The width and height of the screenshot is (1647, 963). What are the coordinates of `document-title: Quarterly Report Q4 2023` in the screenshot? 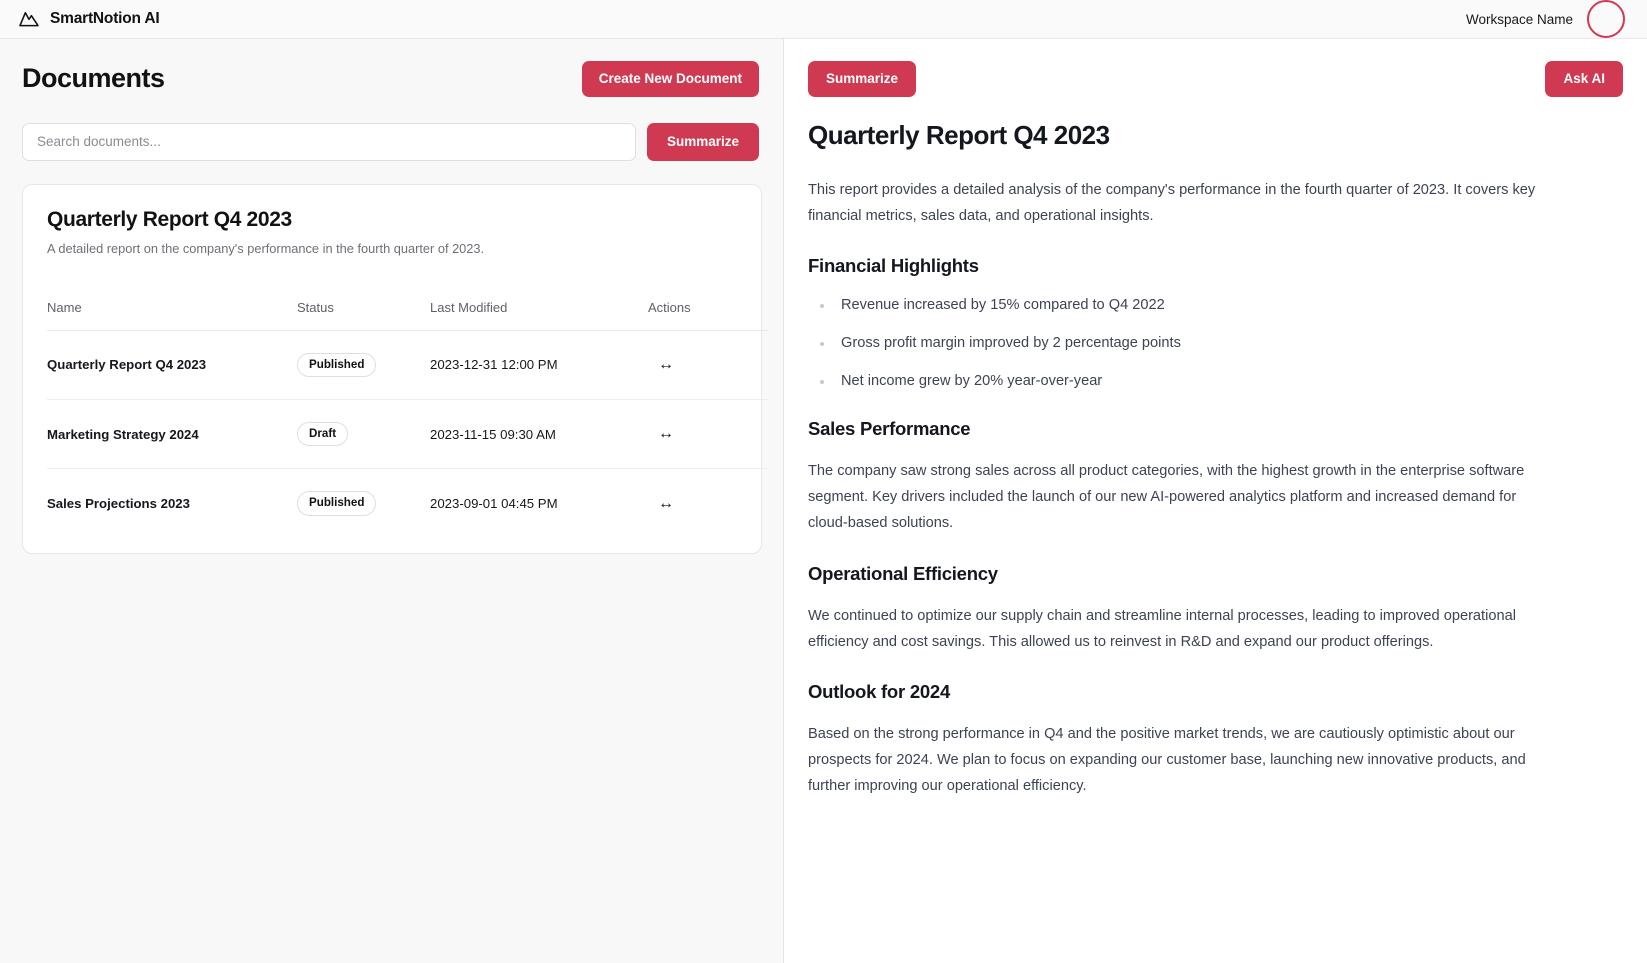 It's located at (959, 134).